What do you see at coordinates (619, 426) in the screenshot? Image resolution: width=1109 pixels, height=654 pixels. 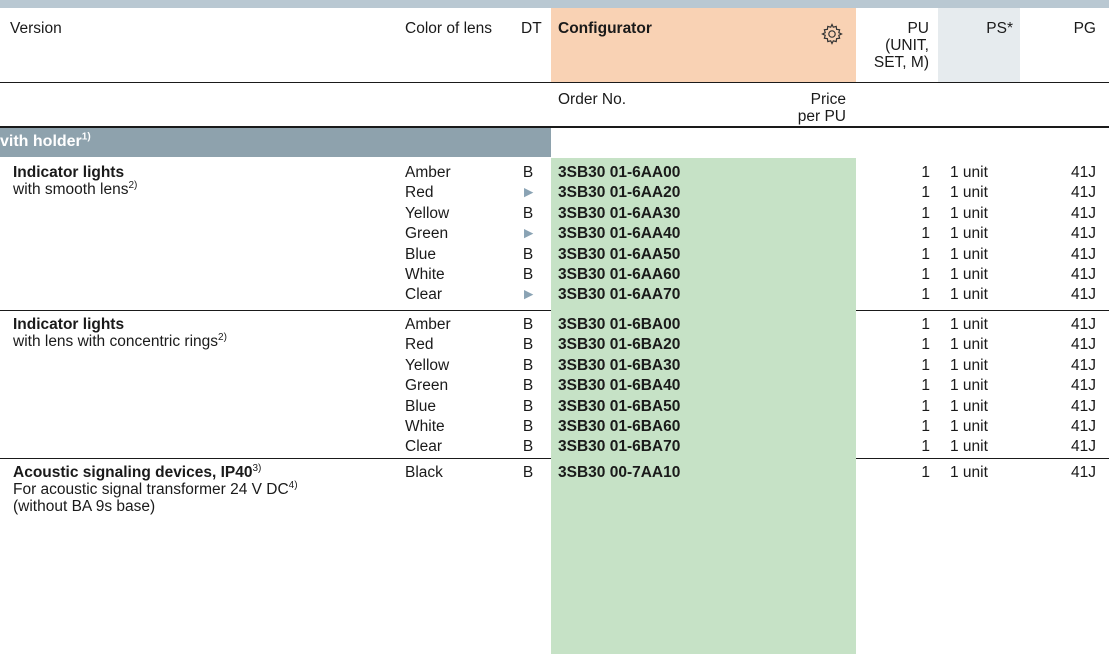 I see `order-number: 3SB30 01-6BA60` at bounding box center [619, 426].